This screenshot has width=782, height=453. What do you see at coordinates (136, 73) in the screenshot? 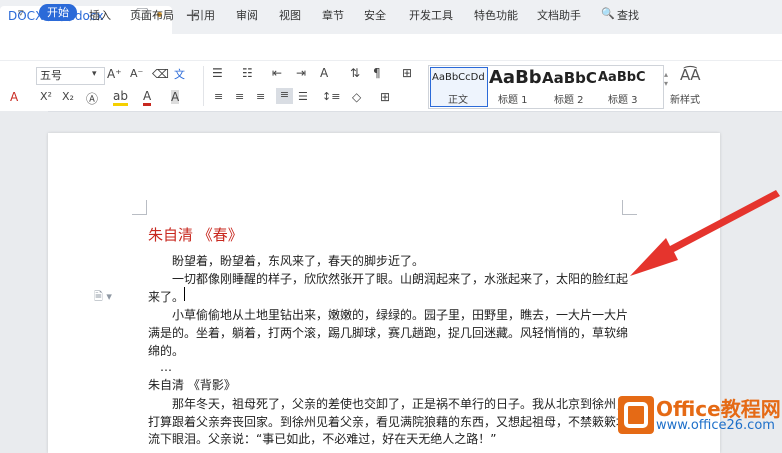
I see `shrink-font-icon: A⁻` at bounding box center [136, 73].